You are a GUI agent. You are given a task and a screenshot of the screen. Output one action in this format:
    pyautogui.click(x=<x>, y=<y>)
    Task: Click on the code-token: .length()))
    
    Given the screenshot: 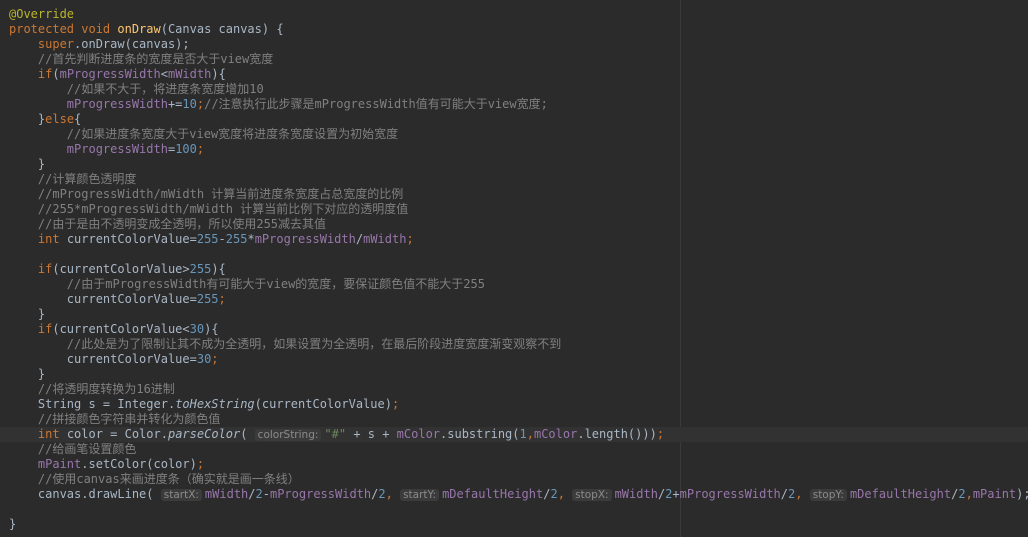 What is the action you would take?
    pyautogui.click(x=617, y=434)
    